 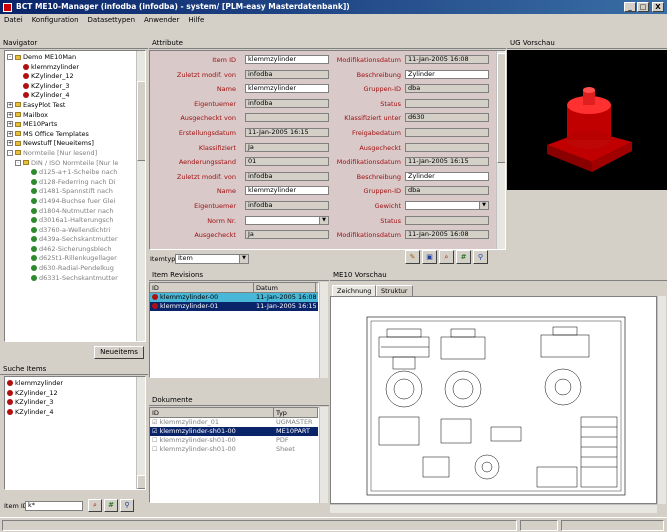 What do you see at coordinates (587, 120) in the screenshot?
I see `ug-preview-image` at bounding box center [587, 120].